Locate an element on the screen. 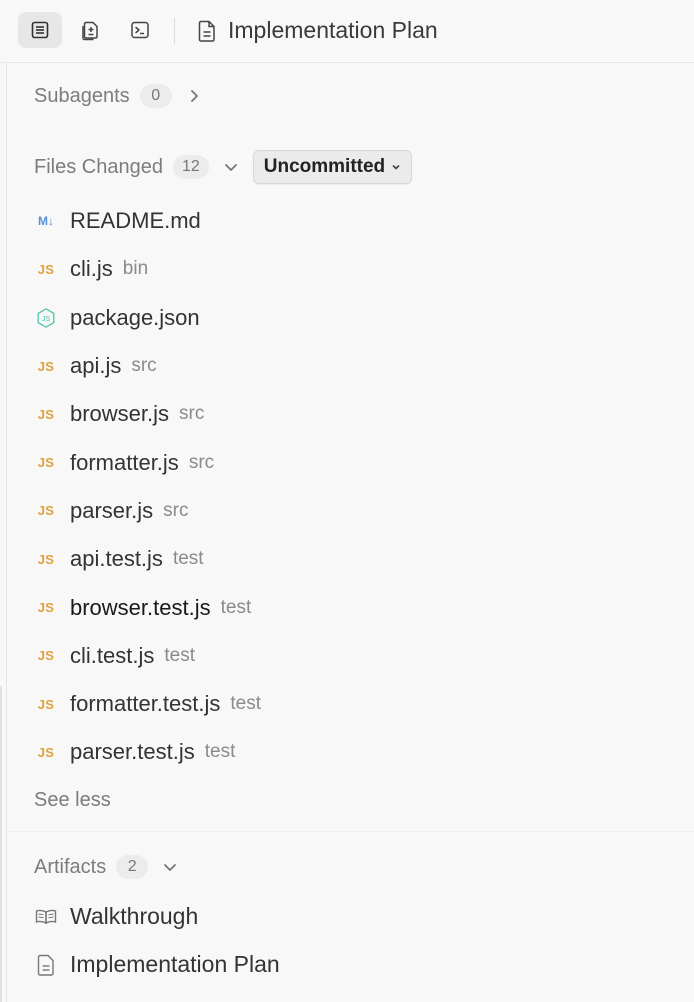  file-name: parser.js is located at coordinates (112, 510).